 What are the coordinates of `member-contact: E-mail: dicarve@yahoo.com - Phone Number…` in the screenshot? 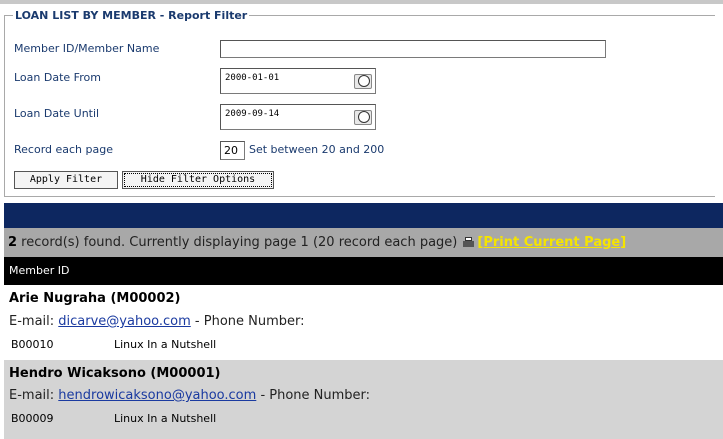 It's located at (157, 321).